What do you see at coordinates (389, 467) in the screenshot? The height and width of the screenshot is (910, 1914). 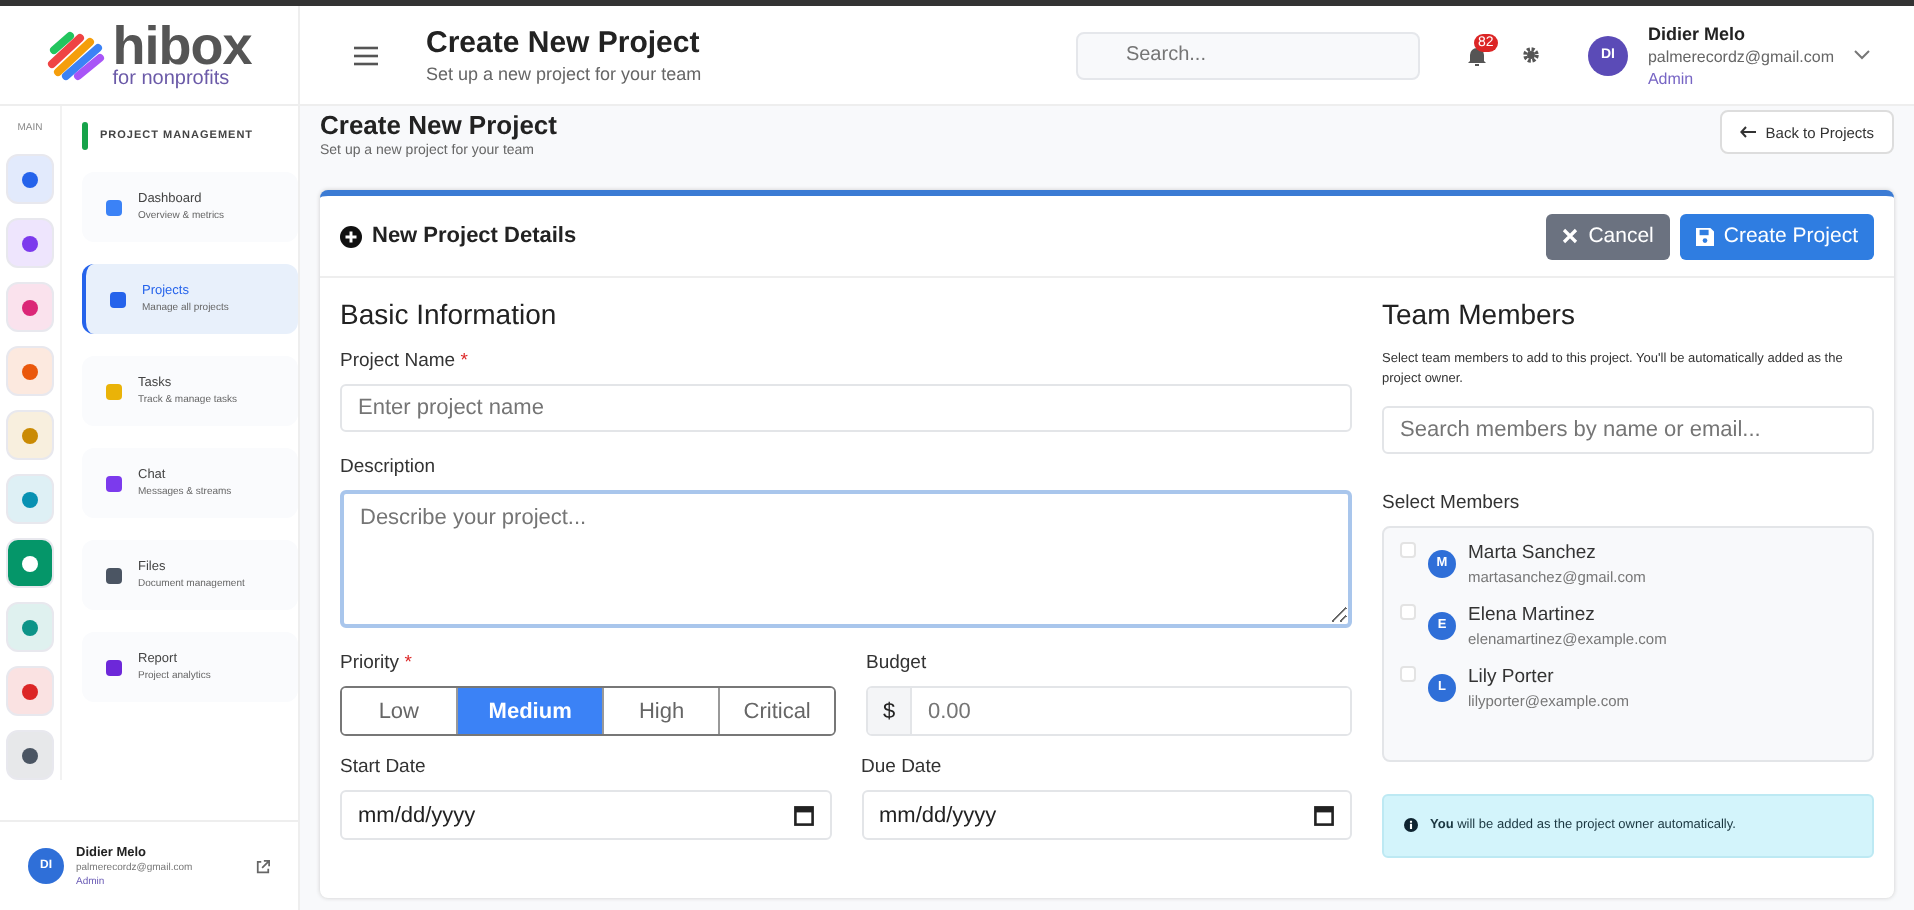 I see `field-label: Description` at bounding box center [389, 467].